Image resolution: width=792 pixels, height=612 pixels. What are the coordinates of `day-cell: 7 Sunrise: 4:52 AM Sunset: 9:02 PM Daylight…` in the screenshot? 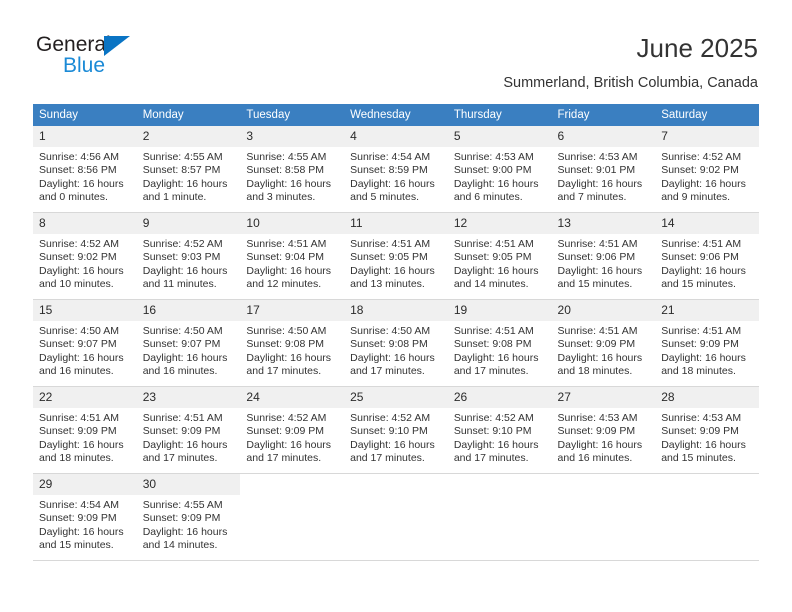 It's located at (707, 169).